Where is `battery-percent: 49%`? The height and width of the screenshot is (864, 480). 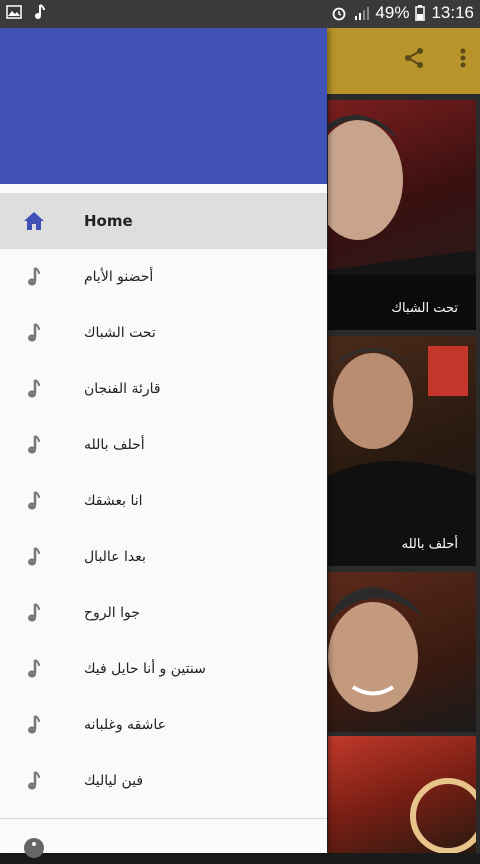
battery-percent: 49% is located at coordinates (392, 12).